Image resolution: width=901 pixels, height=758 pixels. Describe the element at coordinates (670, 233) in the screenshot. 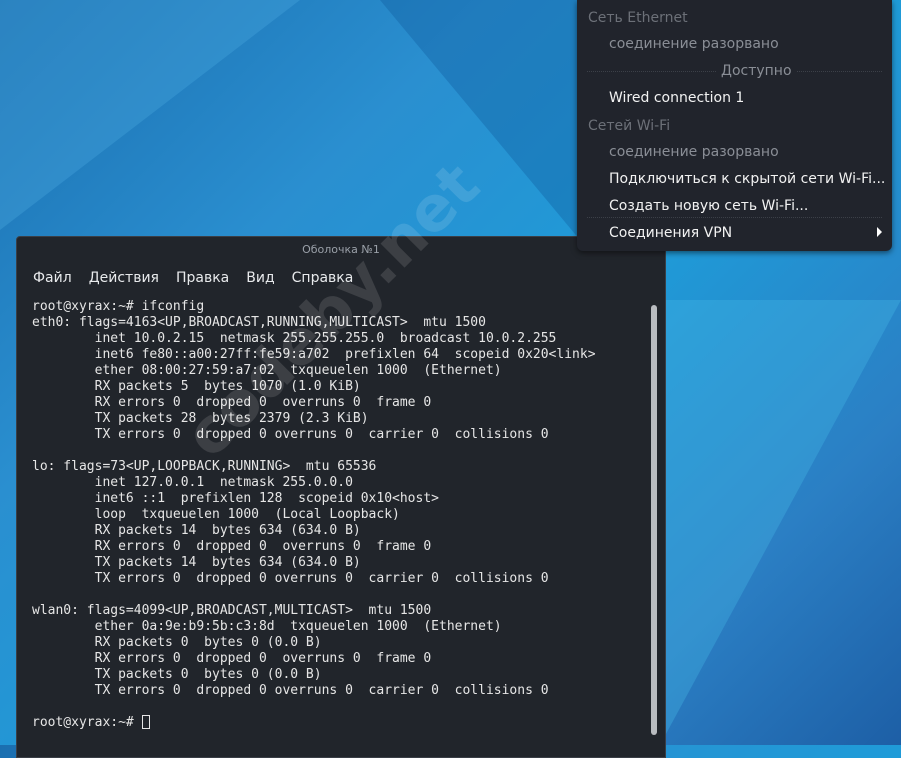

I see `vpn-connections-item: Соединения VPN` at that location.